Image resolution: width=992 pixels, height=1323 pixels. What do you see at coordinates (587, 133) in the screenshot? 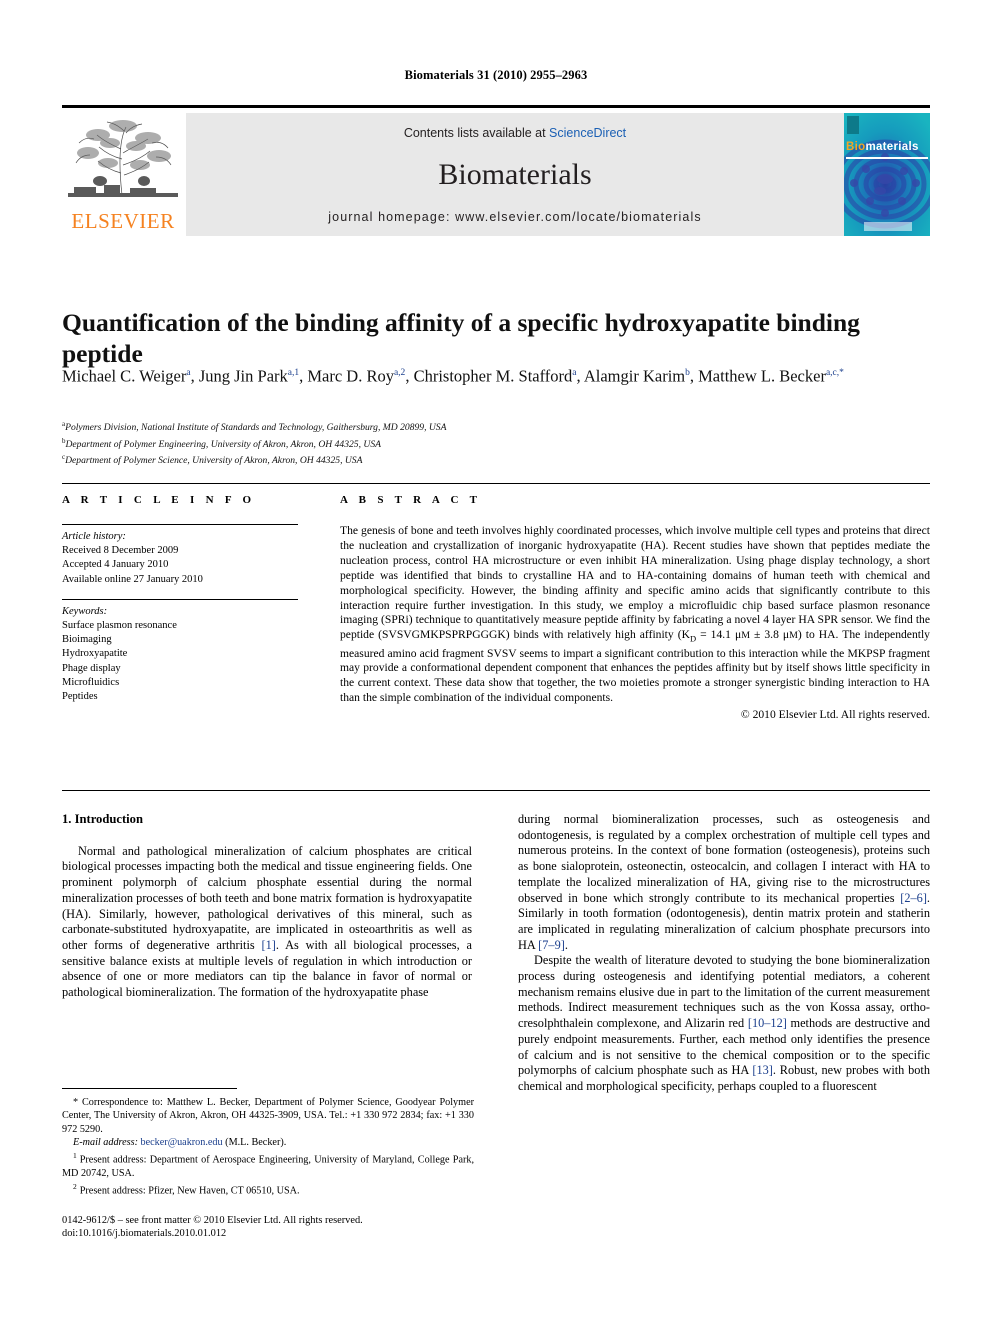
I see `sciencedirect-link: ScienceDirect` at bounding box center [587, 133].